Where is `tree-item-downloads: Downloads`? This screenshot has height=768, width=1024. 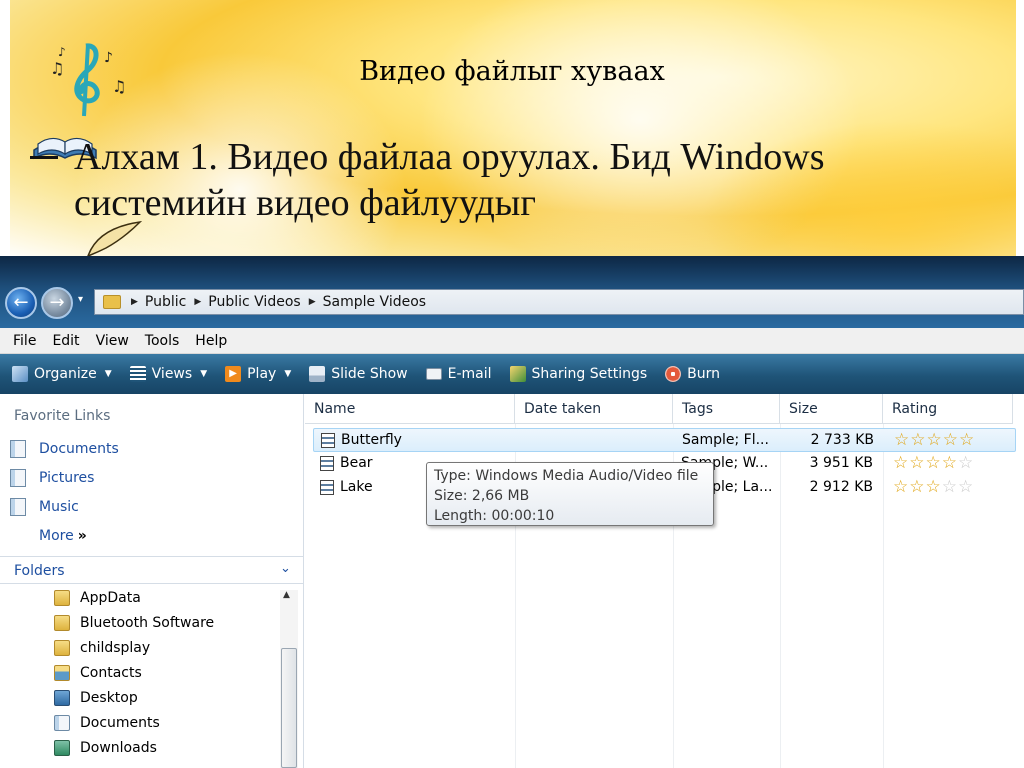 tree-item-downloads: Downloads is located at coordinates (105, 748).